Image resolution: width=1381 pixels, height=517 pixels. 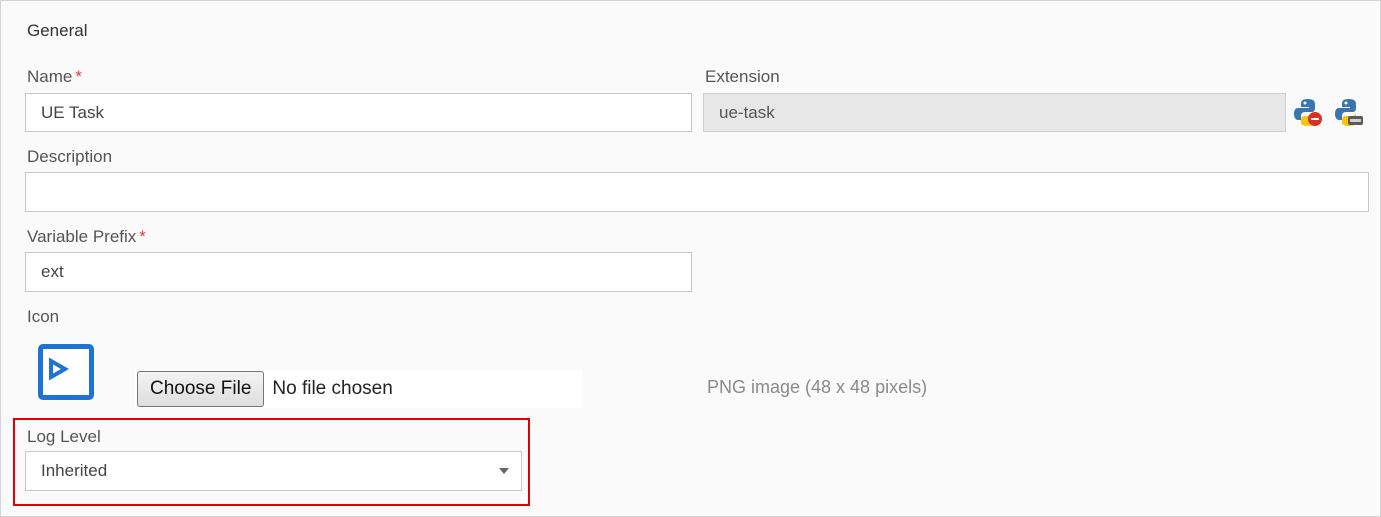 What do you see at coordinates (1349, 112) in the screenshot?
I see `python-download-icon` at bounding box center [1349, 112].